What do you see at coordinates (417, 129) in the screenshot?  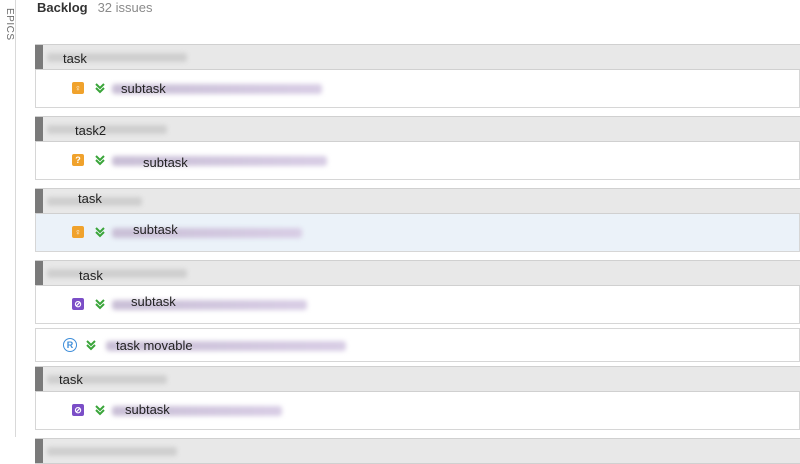 I see `parent-issue-row: task2` at bounding box center [417, 129].